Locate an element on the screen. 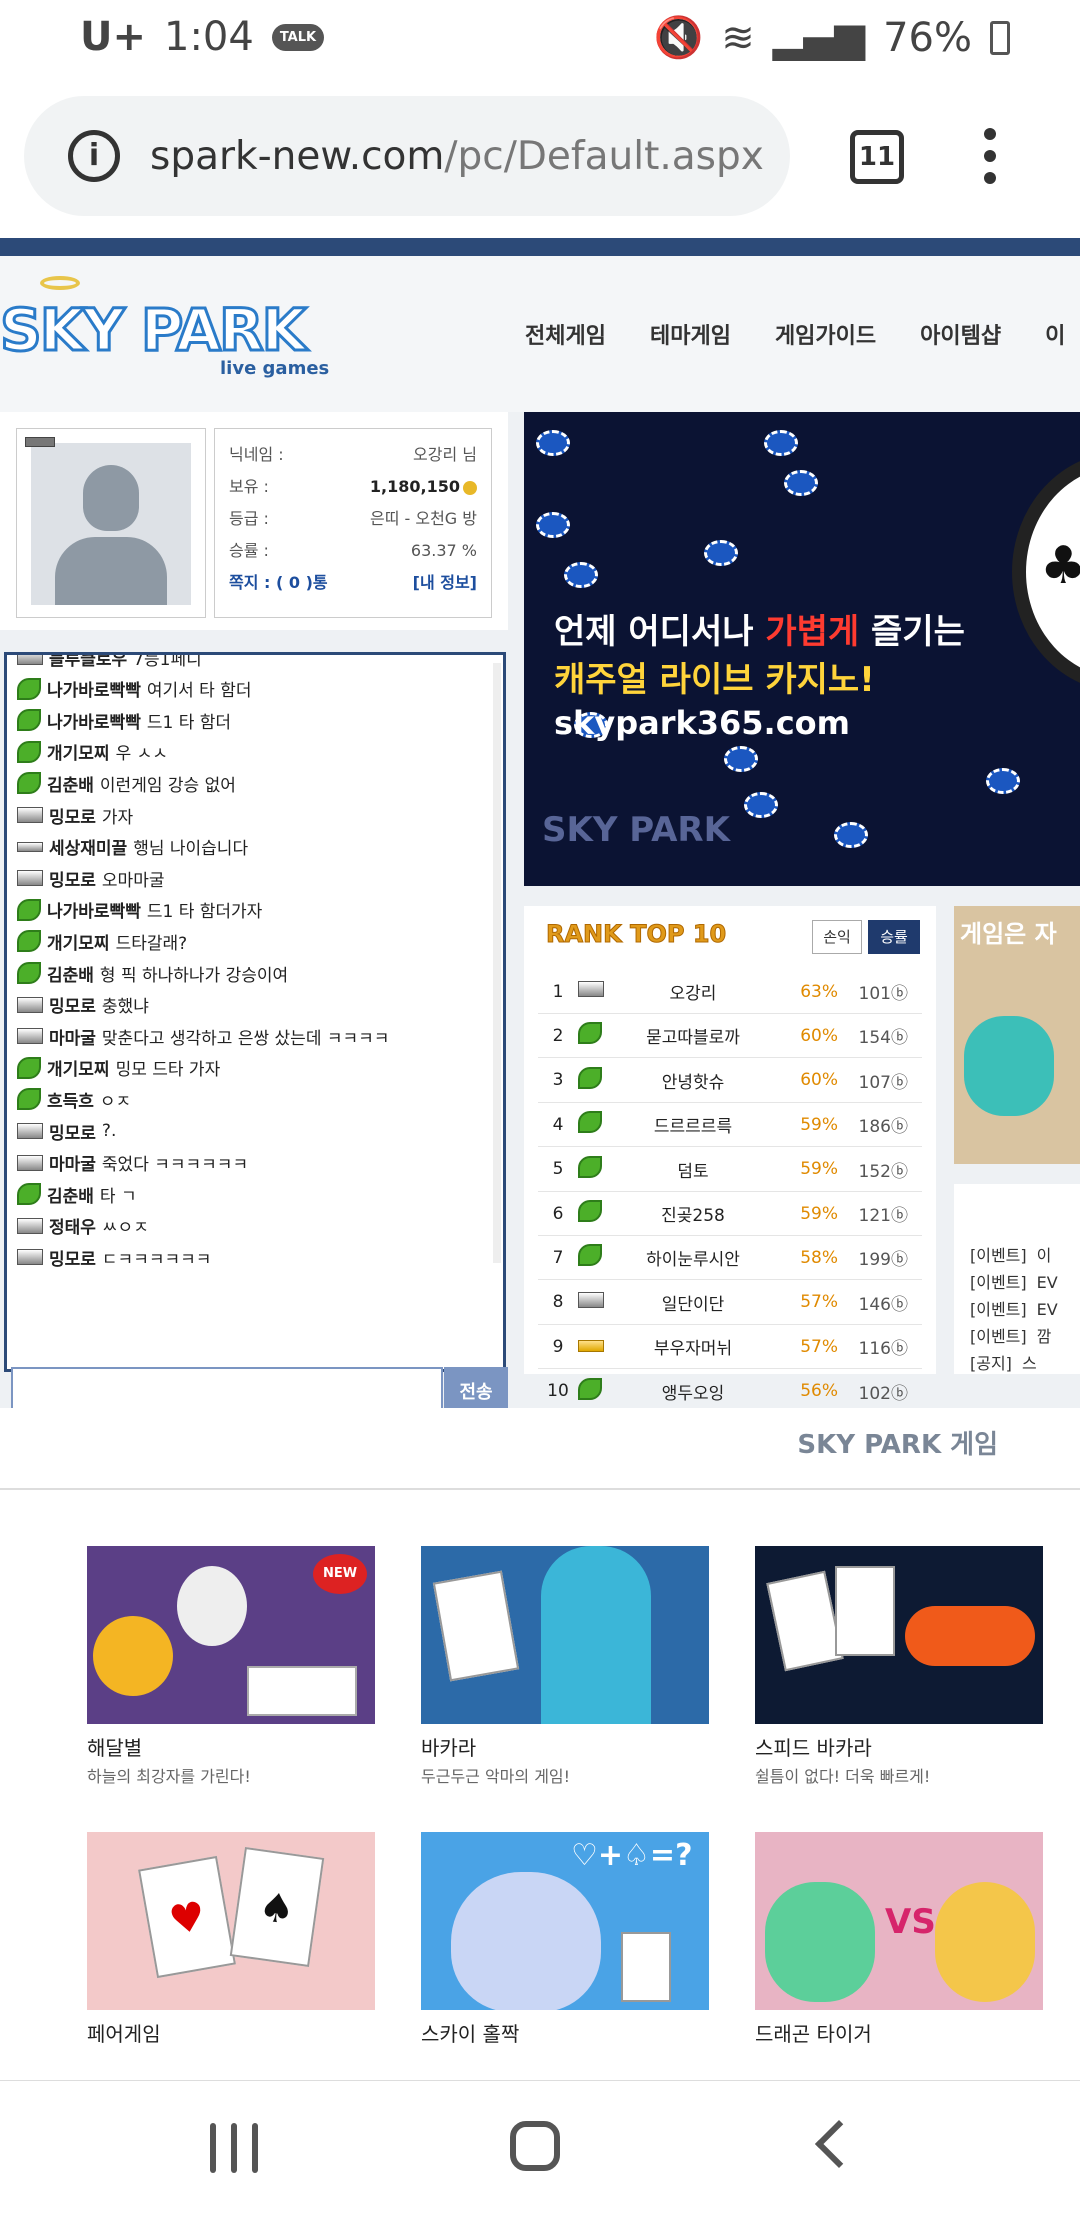 The width and height of the screenshot is (1080, 2220). new-badge: NEW is located at coordinates (340, 1574).